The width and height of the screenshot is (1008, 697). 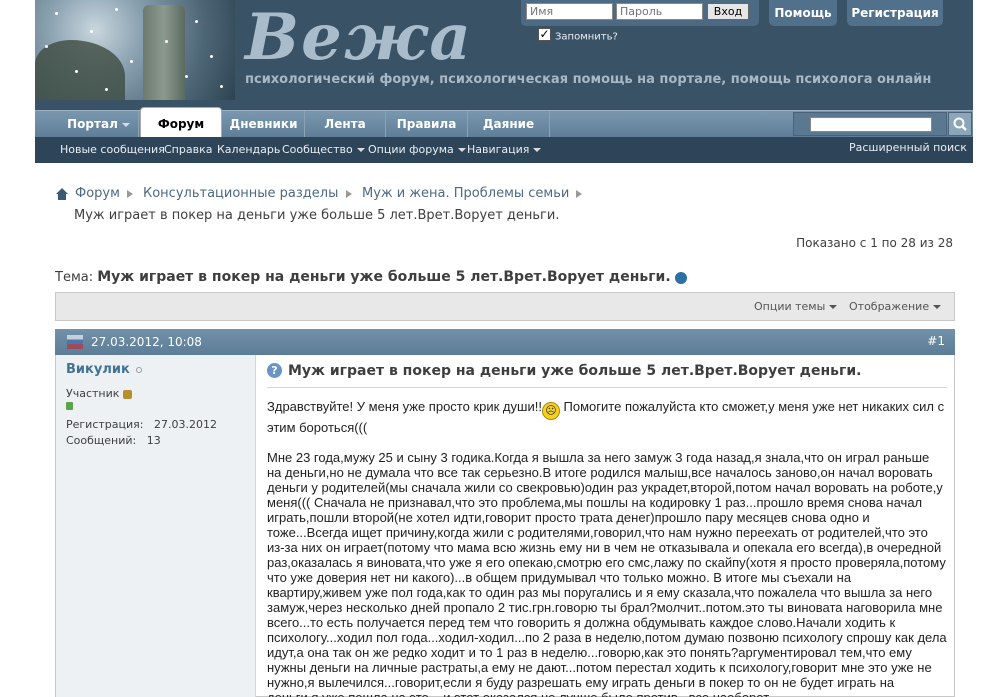 I want to click on post-date: 27.03.2012, 10:08, so click(x=146, y=342).